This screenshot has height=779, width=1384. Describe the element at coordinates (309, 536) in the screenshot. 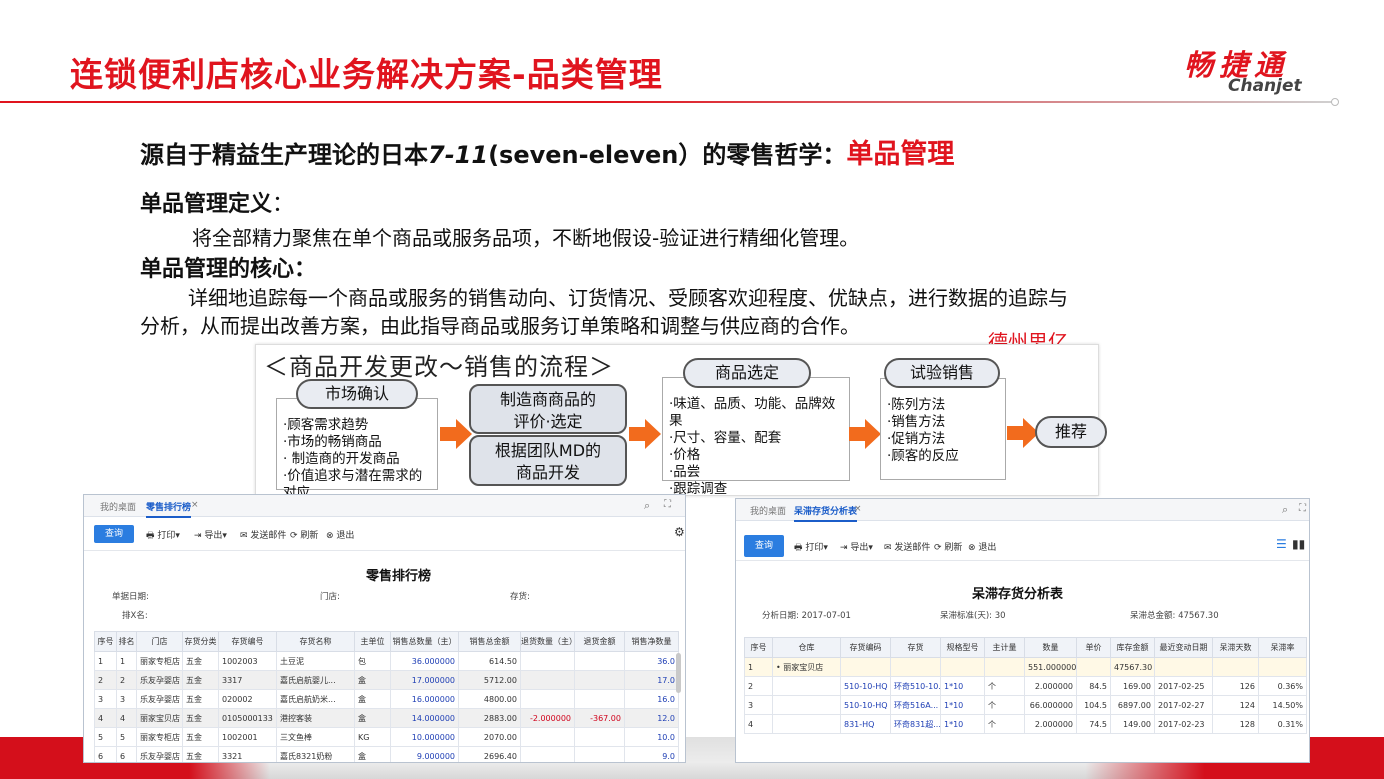

I see `refresh-label: 刷新` at that location.